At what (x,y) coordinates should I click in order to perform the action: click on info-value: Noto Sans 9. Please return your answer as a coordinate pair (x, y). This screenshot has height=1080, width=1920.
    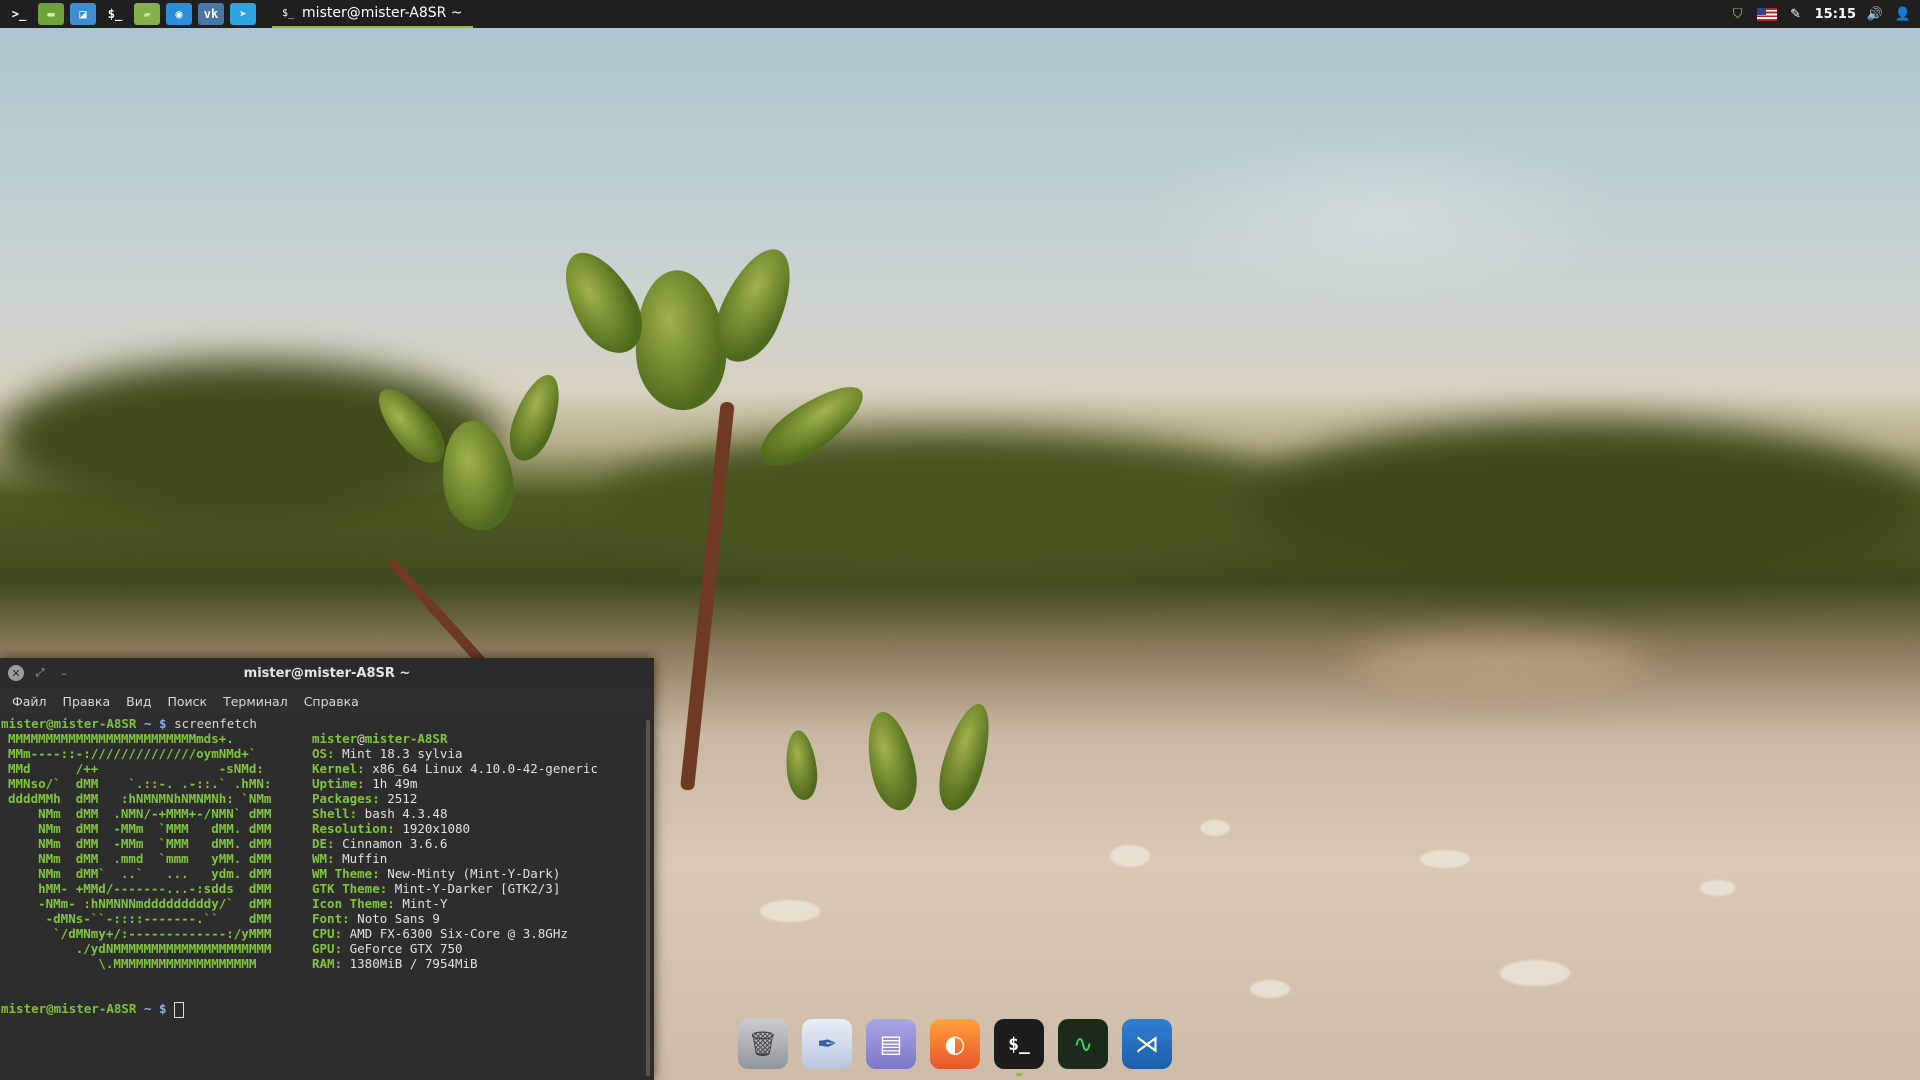
    Looking at the image, I should click on (394, 918).